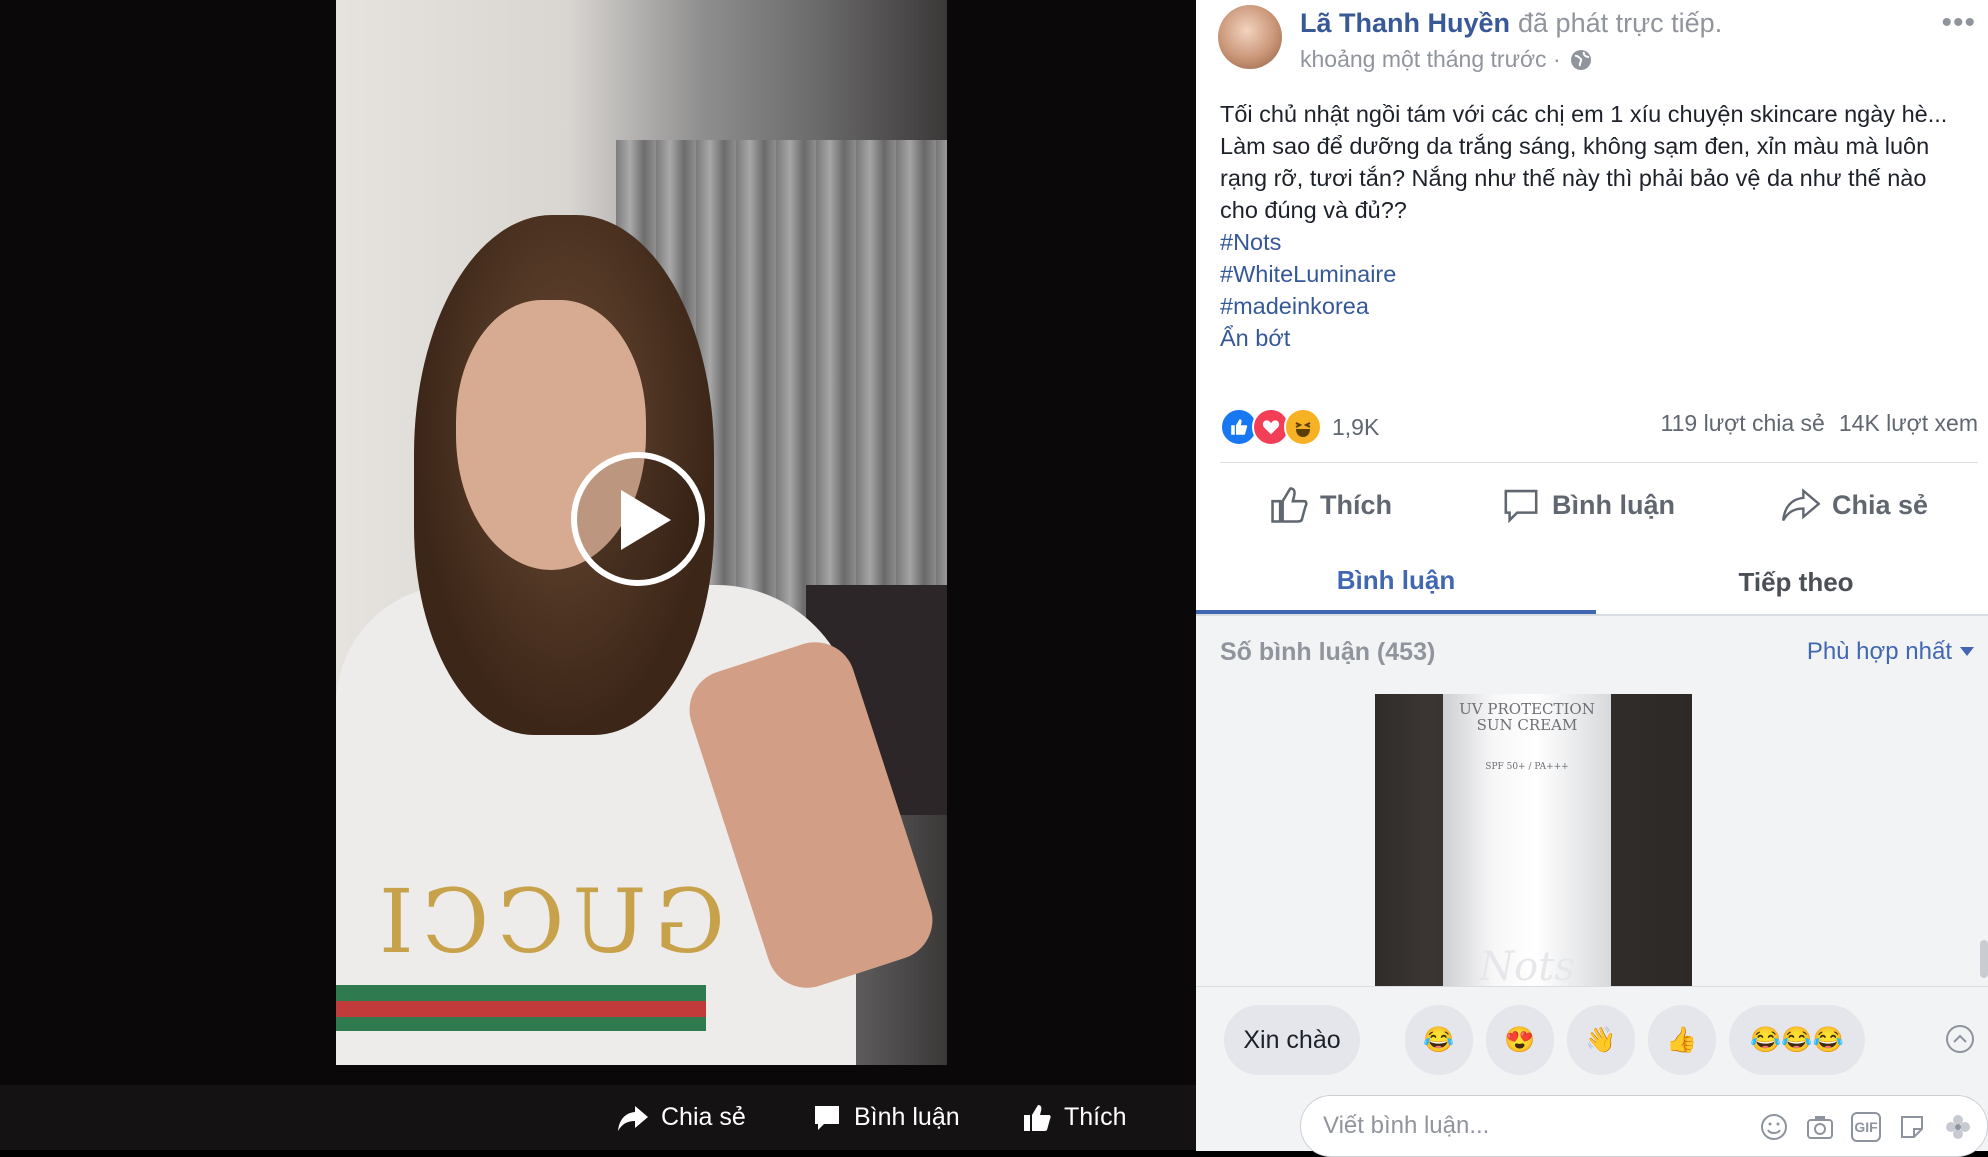 The width and height of the screenshot is (1988, 1157). Describe the element at coordinates (1682, 1040) in the screenshot. I see `quick-reply-chip: 👍` at that location.